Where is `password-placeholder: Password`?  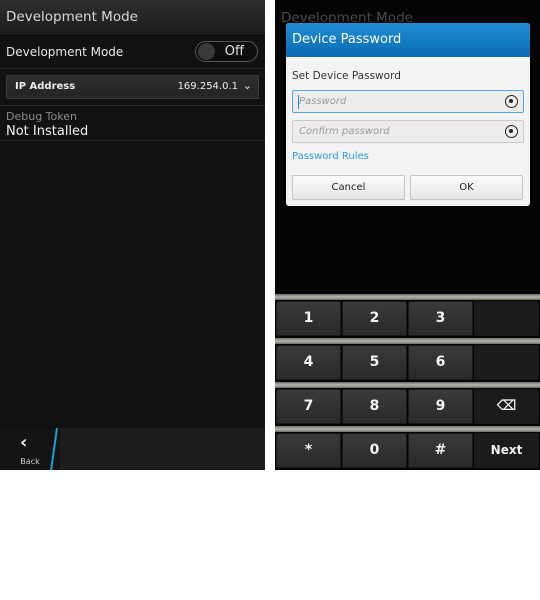 password-placeholder: Password is located at coordinates (323, 101).